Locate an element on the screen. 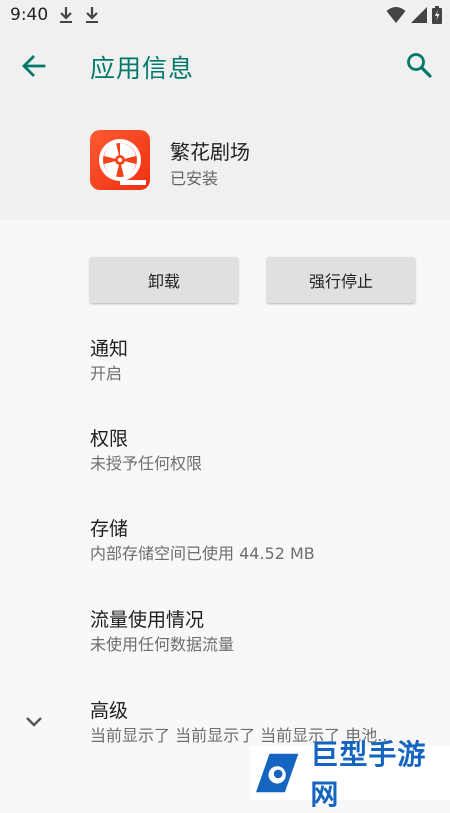 Image resolution: width=450 pixels, height=813 pixels. settings-item-storage: 存储 内部存储空间已使用 44.52 MB is located at coordinates (260, 541).